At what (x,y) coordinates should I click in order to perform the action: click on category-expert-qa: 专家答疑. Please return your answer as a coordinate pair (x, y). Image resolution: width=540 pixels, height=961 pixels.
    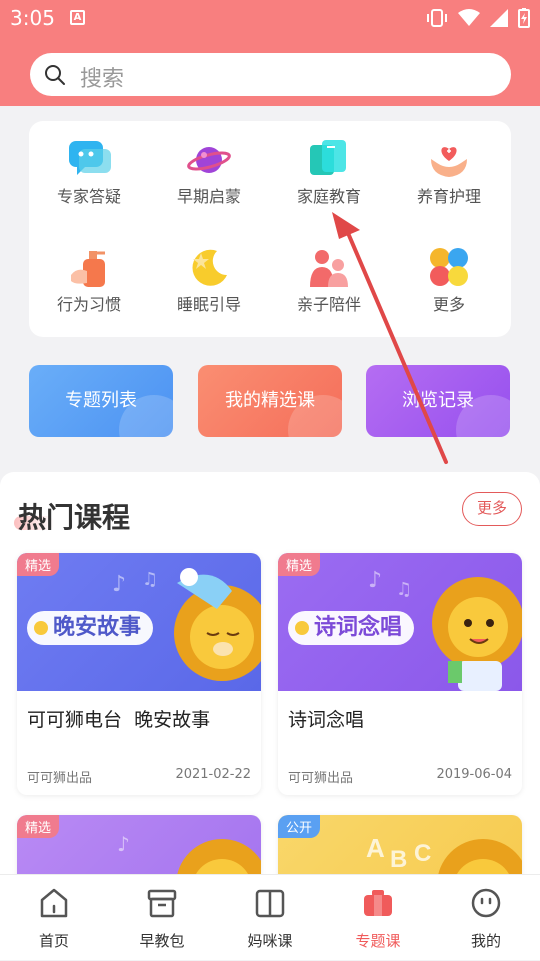
    Looking at the image, I should click on (89, 175).